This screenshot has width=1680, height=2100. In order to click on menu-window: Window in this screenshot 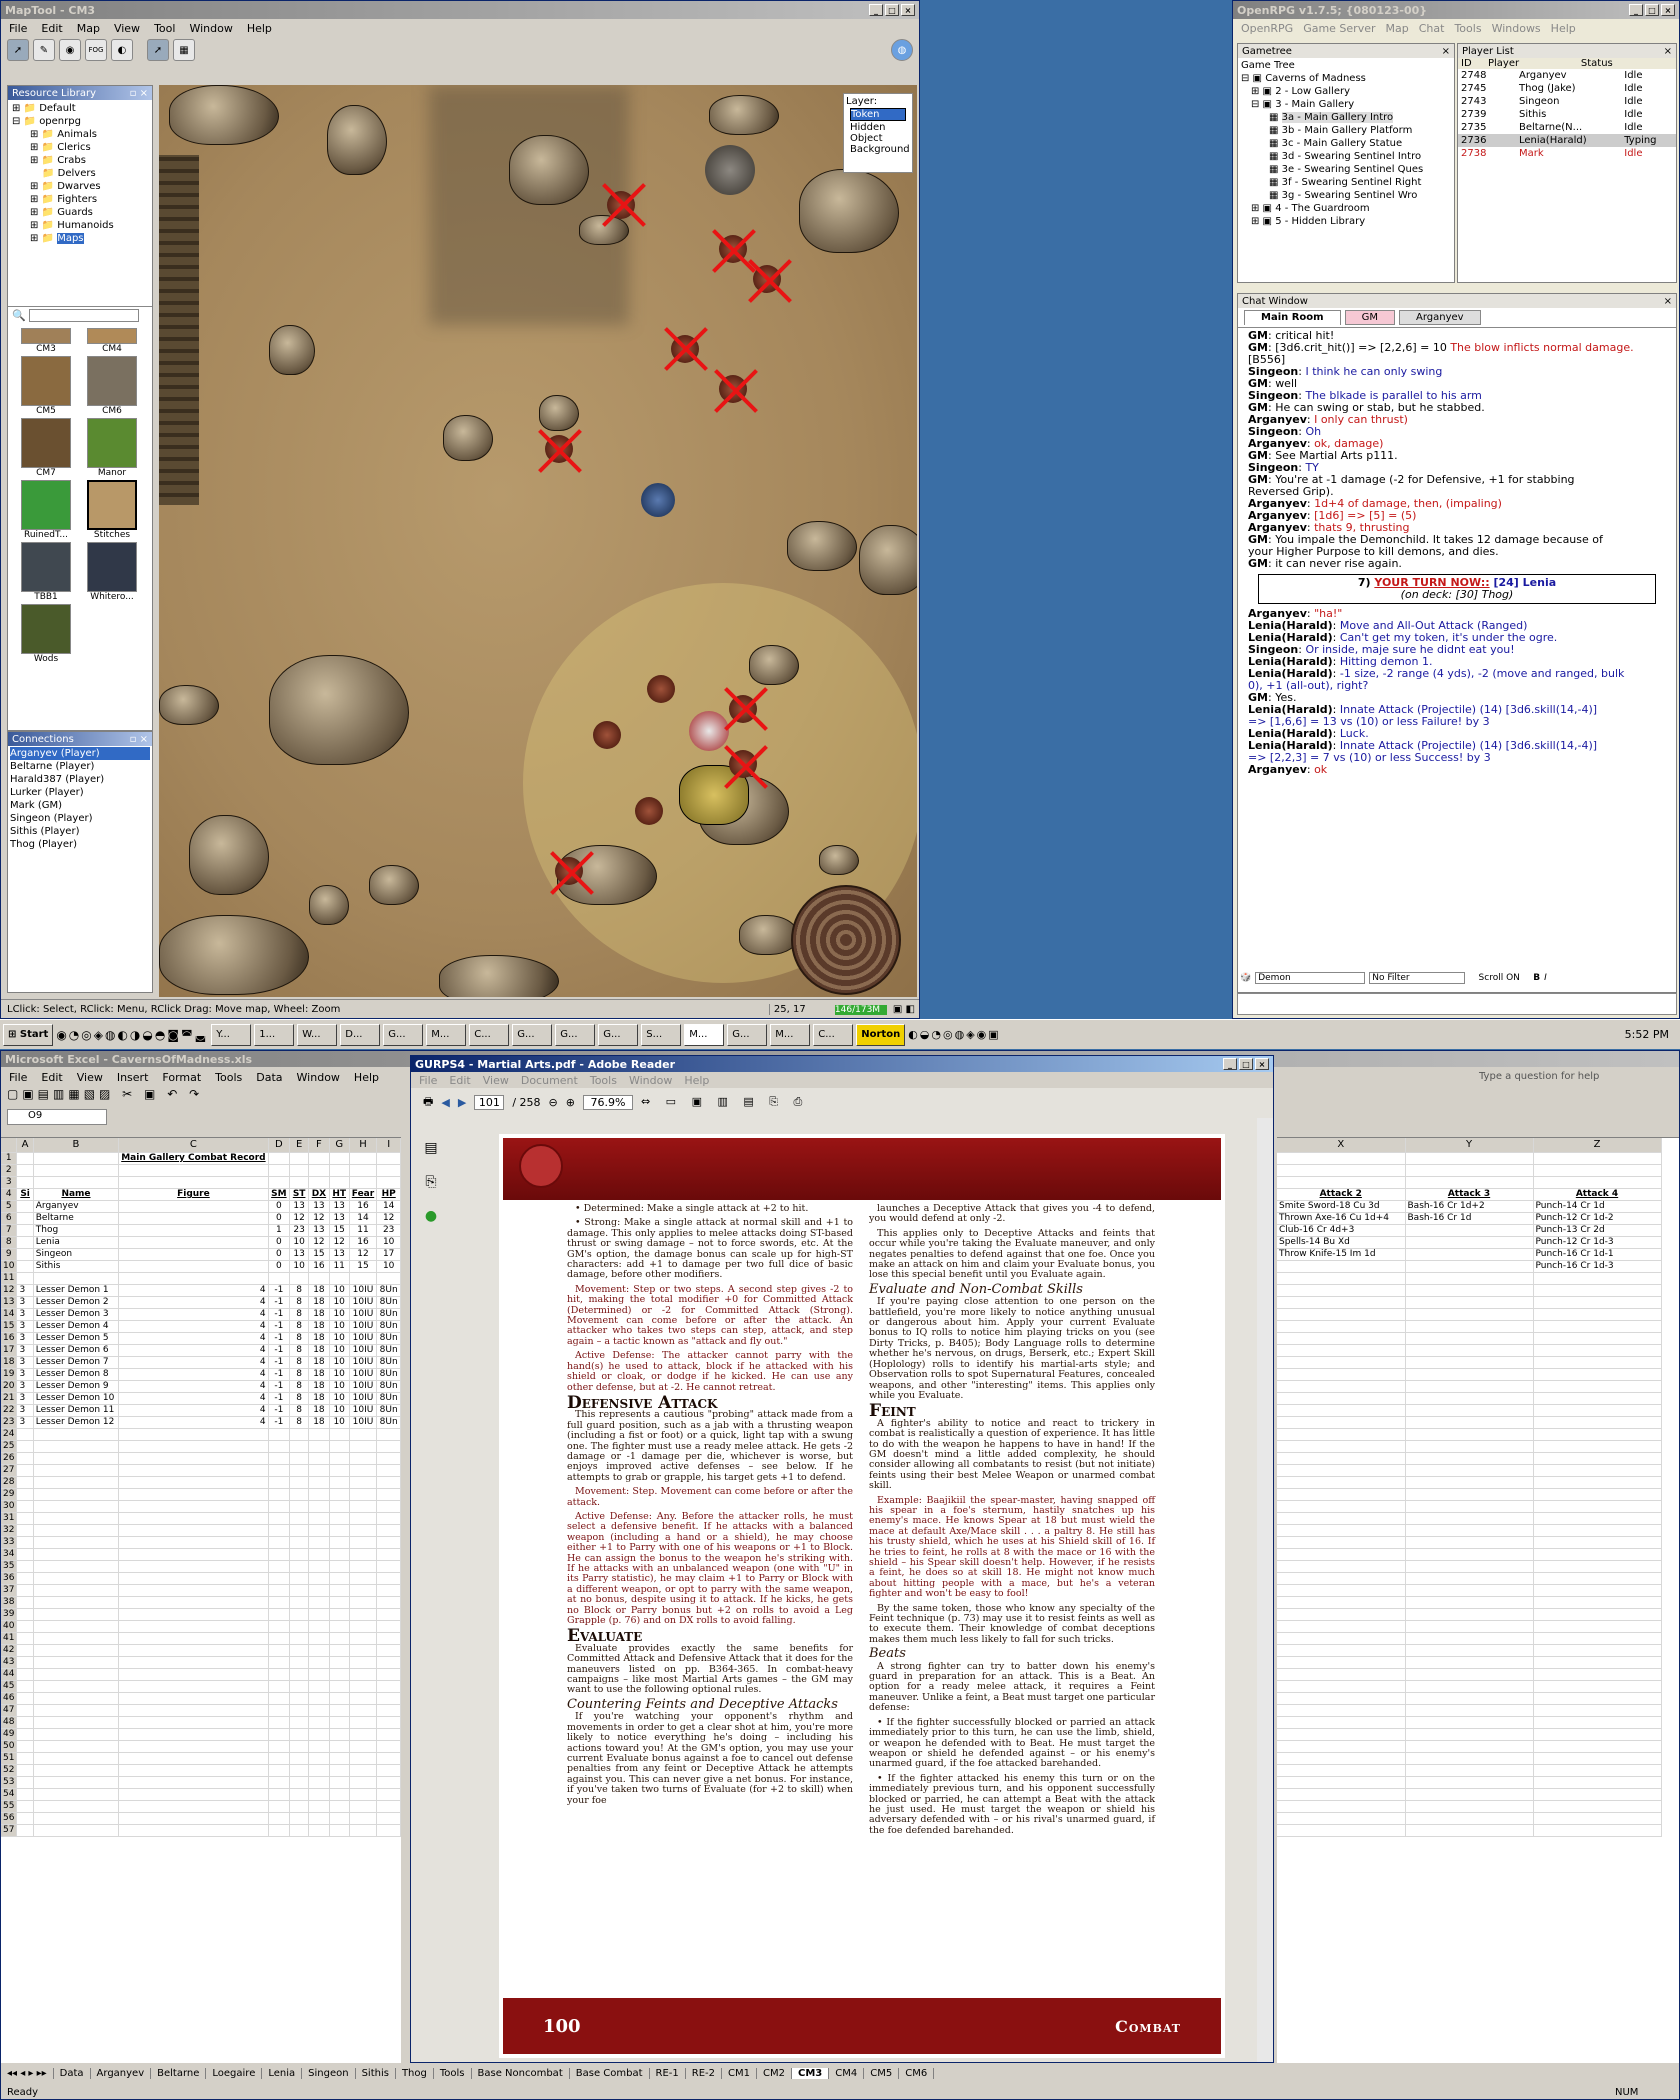, I will do `click(318, 1077)`.